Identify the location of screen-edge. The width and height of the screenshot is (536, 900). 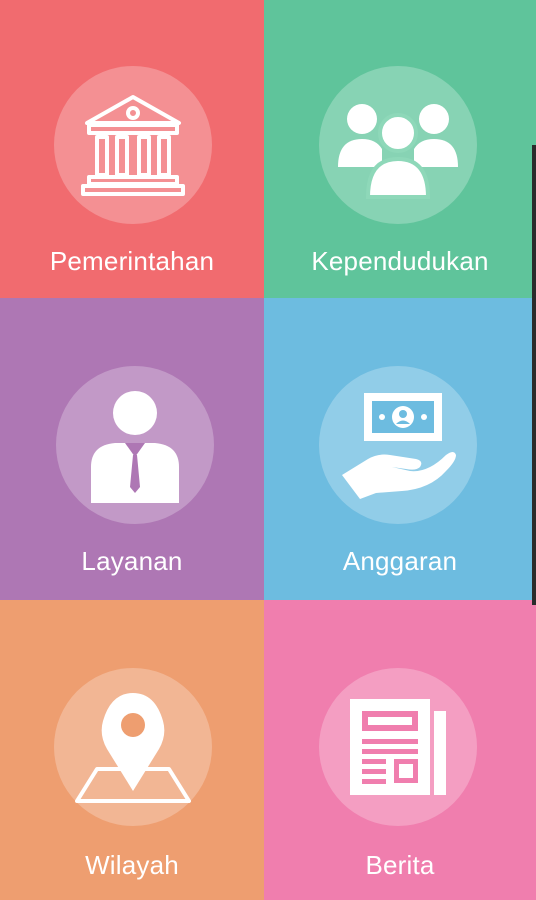
(534, 375).